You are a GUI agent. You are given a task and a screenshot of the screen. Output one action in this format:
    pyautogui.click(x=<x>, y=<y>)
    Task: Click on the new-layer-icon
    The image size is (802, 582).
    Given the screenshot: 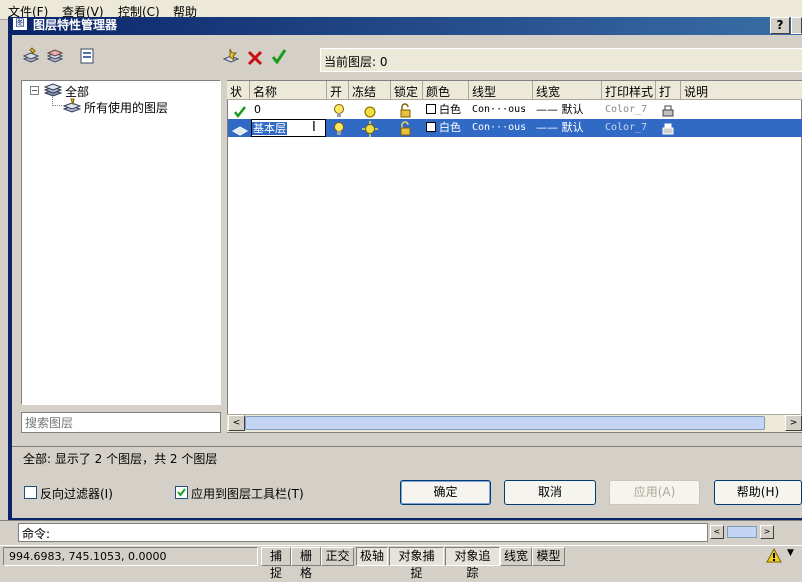 What is the action you would take?
    pyautogui.click(x=231, y=56)
    